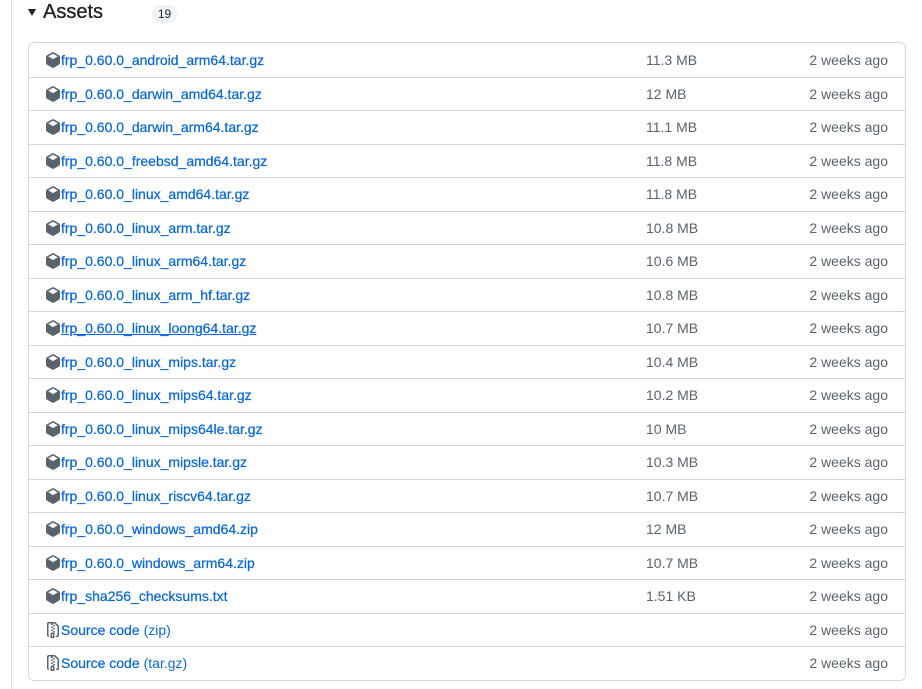 The height and width of the screenshot is (689, 922). I want to click on asset-size: 1.51 KB, so click(671, 596).